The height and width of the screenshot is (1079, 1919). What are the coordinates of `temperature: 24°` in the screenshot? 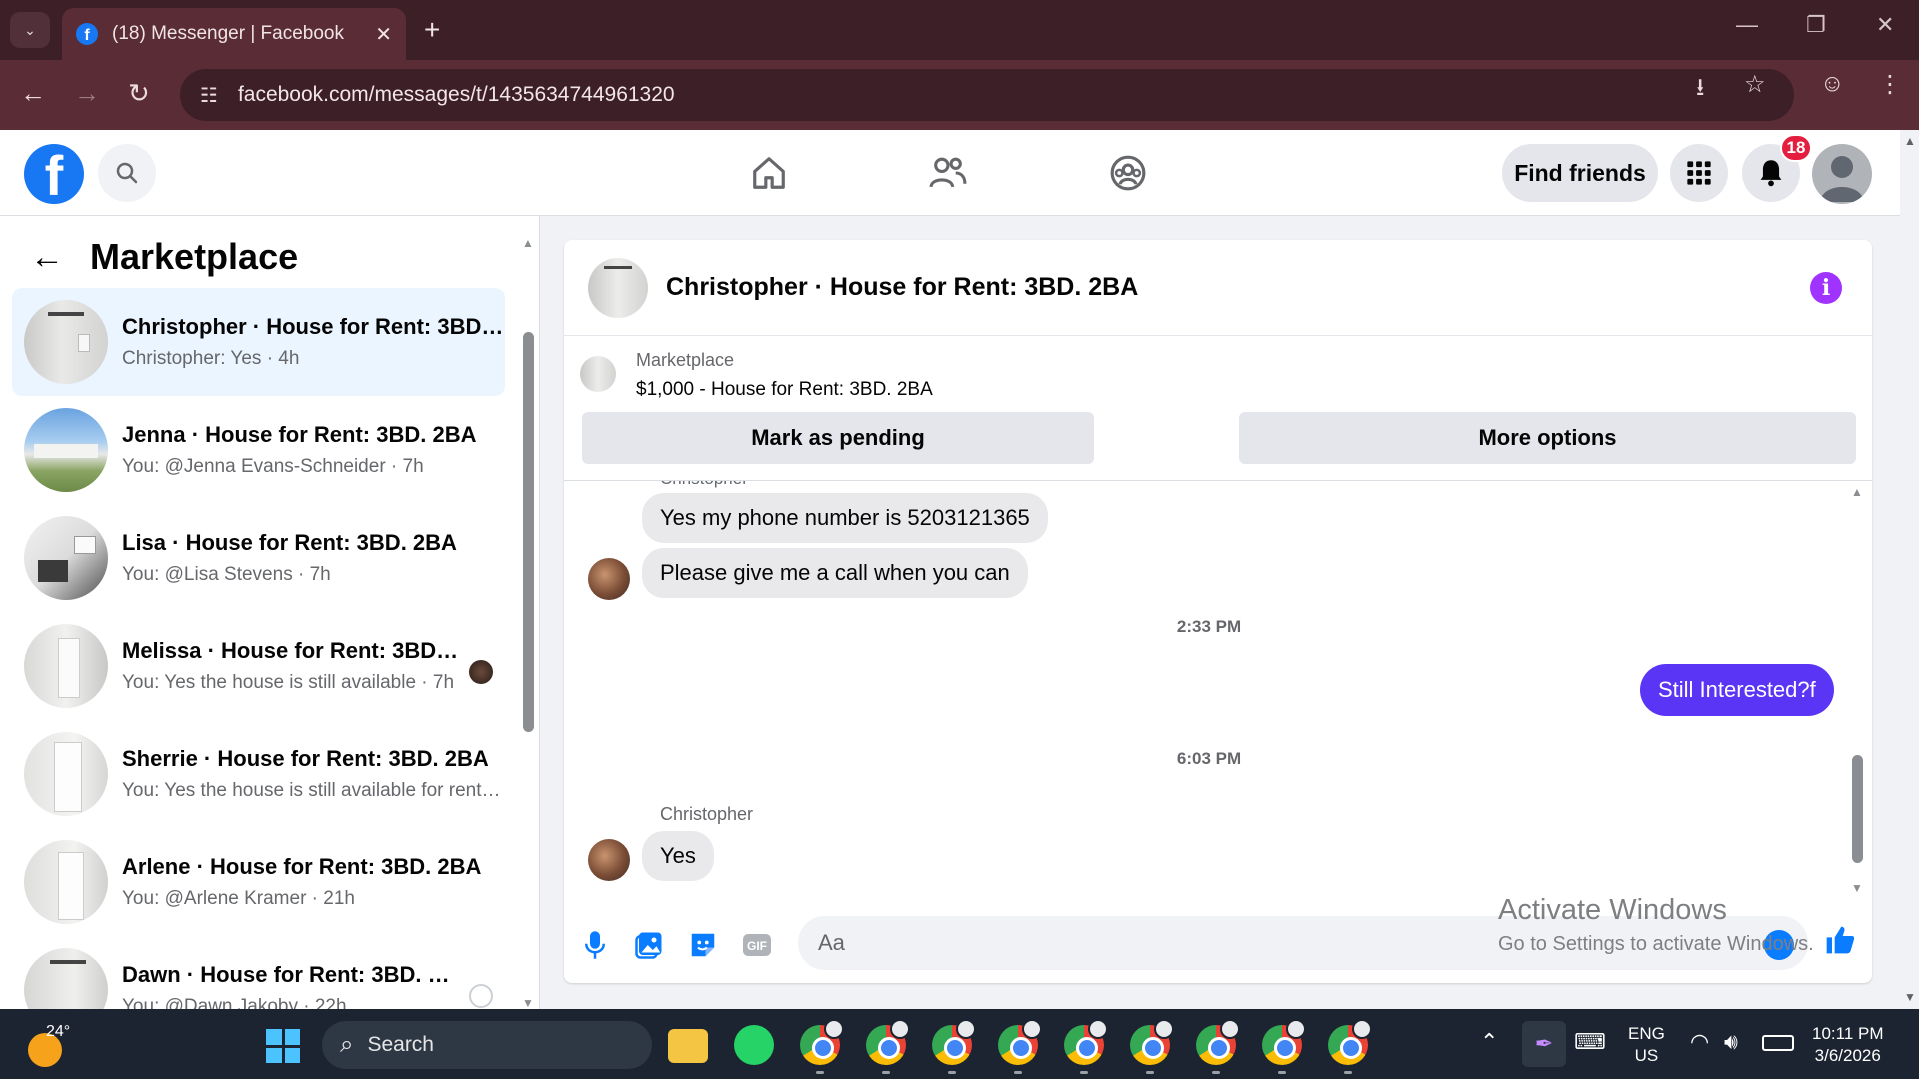 It's located at (58, 1031).